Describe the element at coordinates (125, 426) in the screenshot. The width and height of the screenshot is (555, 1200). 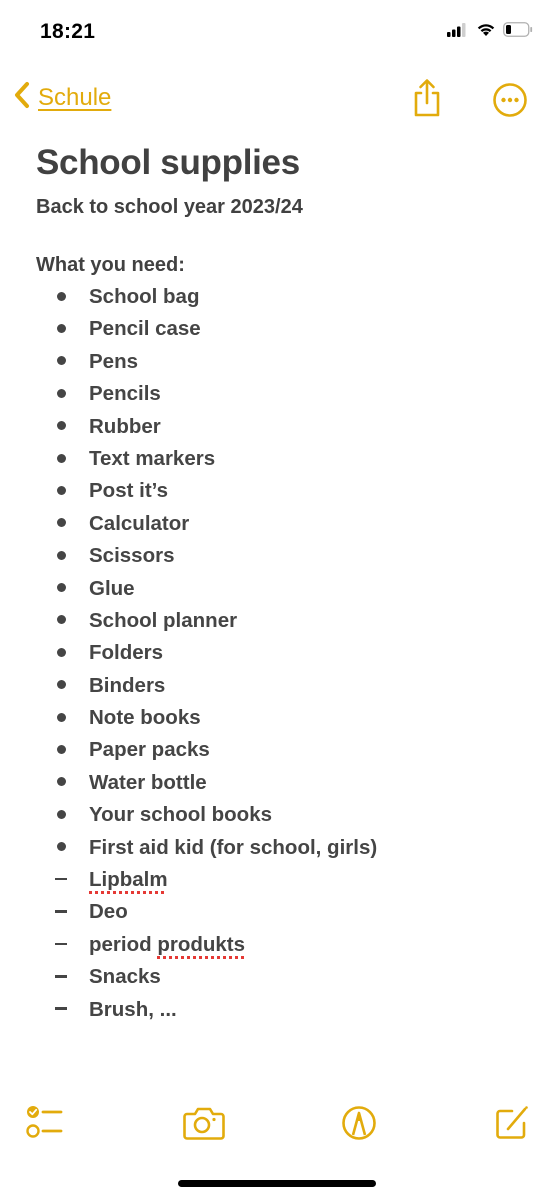
I see `list-item-text: Rubber` at that location.